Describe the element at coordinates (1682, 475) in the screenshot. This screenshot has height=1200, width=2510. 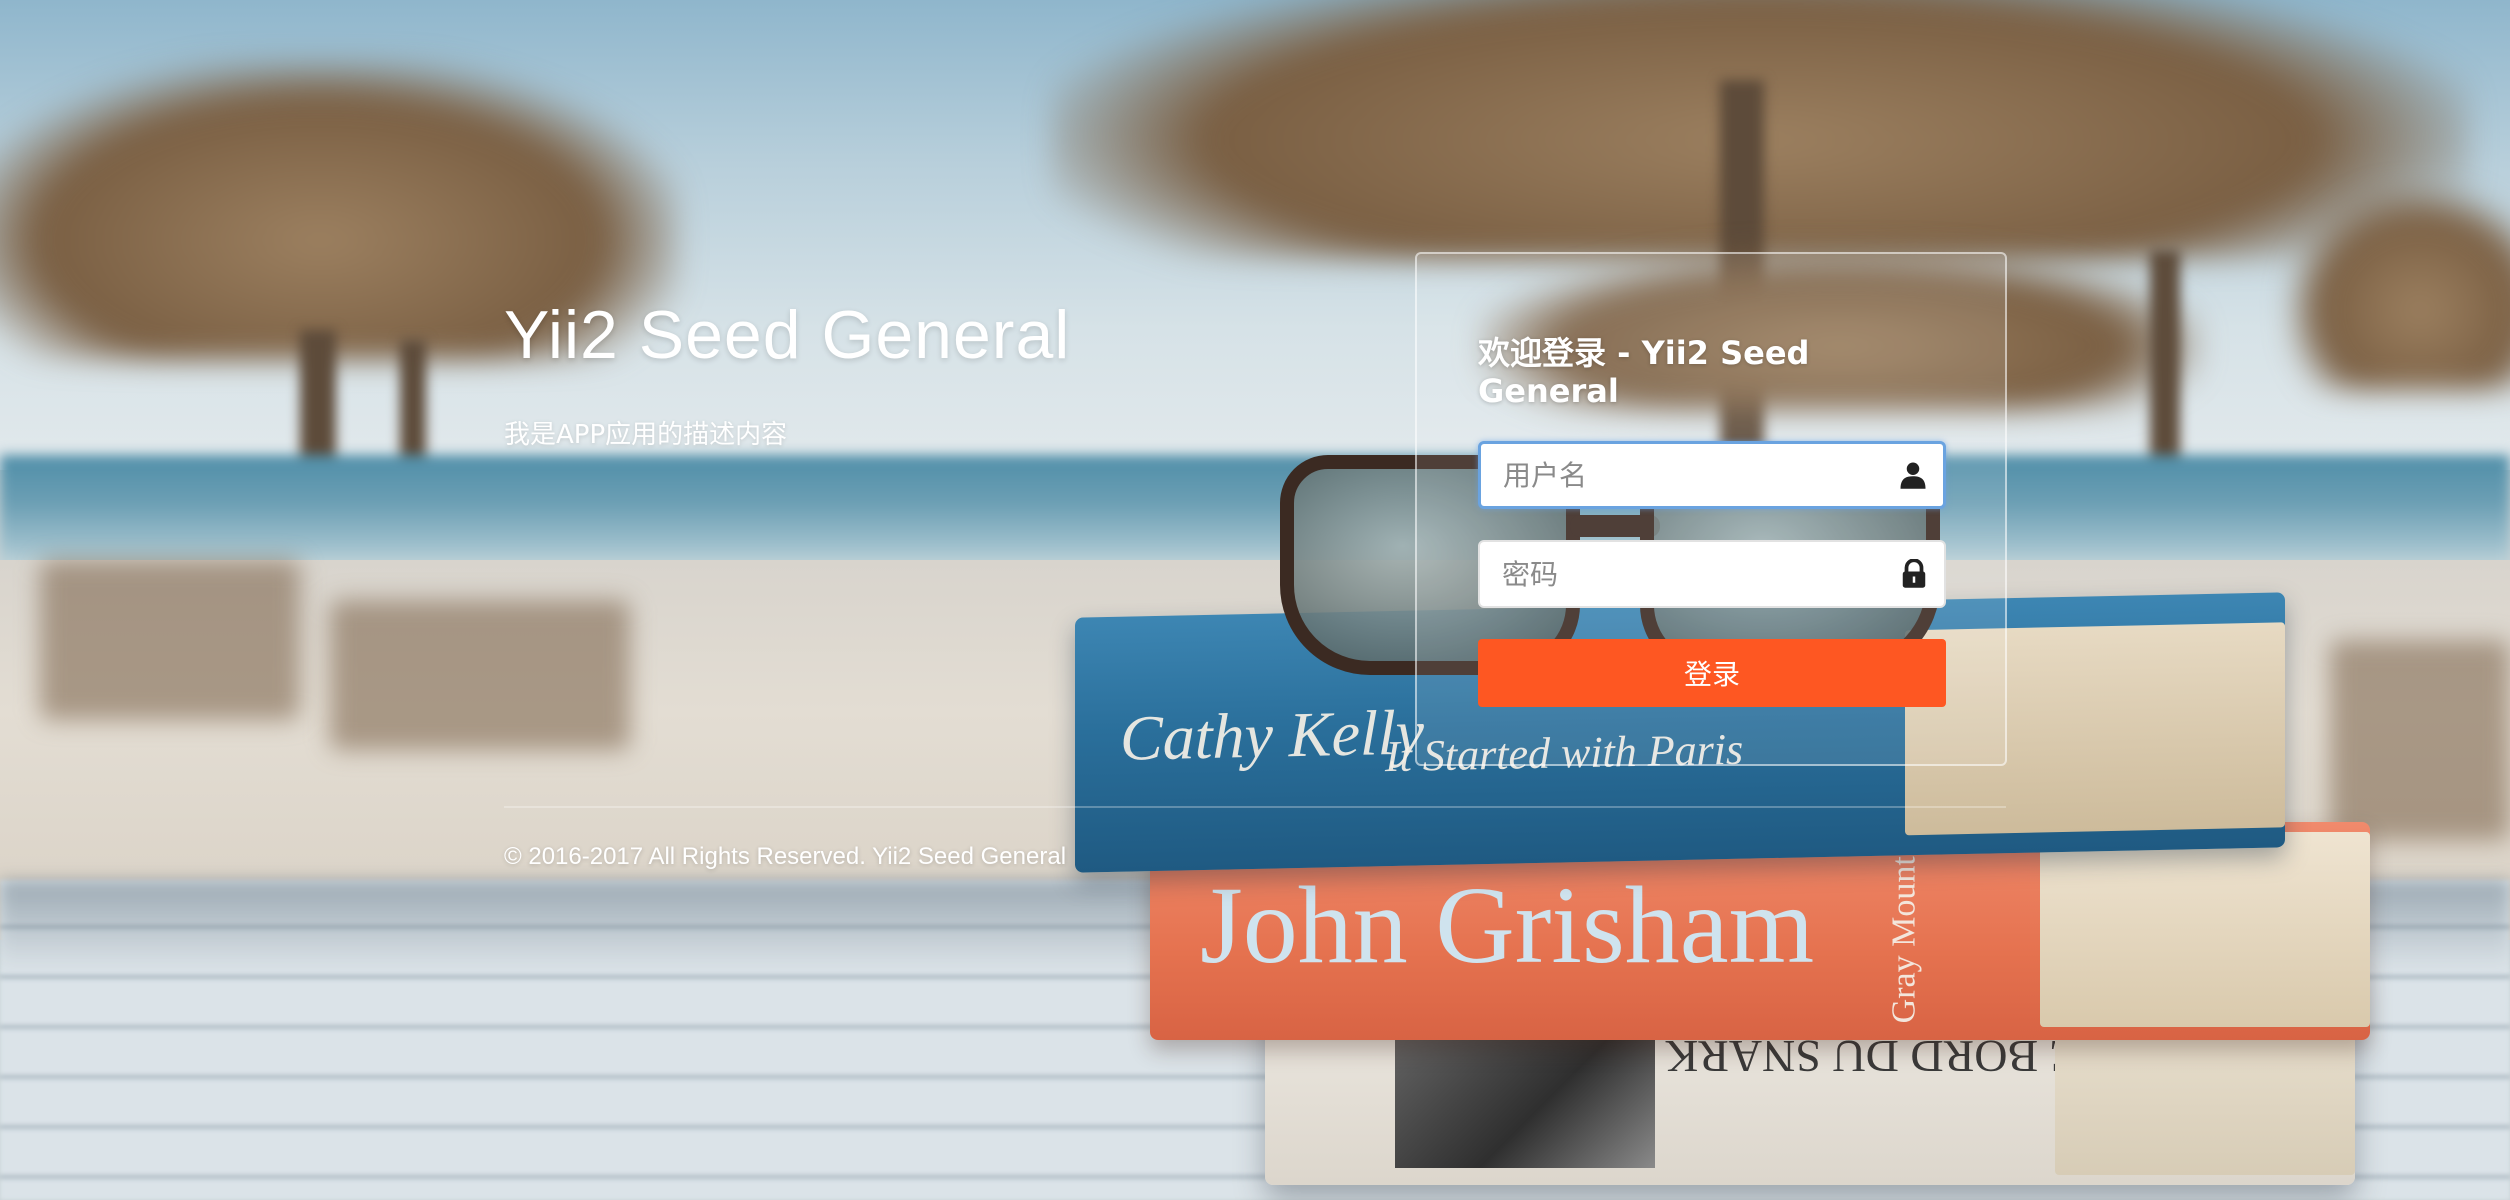
I see `username-input` at that location.